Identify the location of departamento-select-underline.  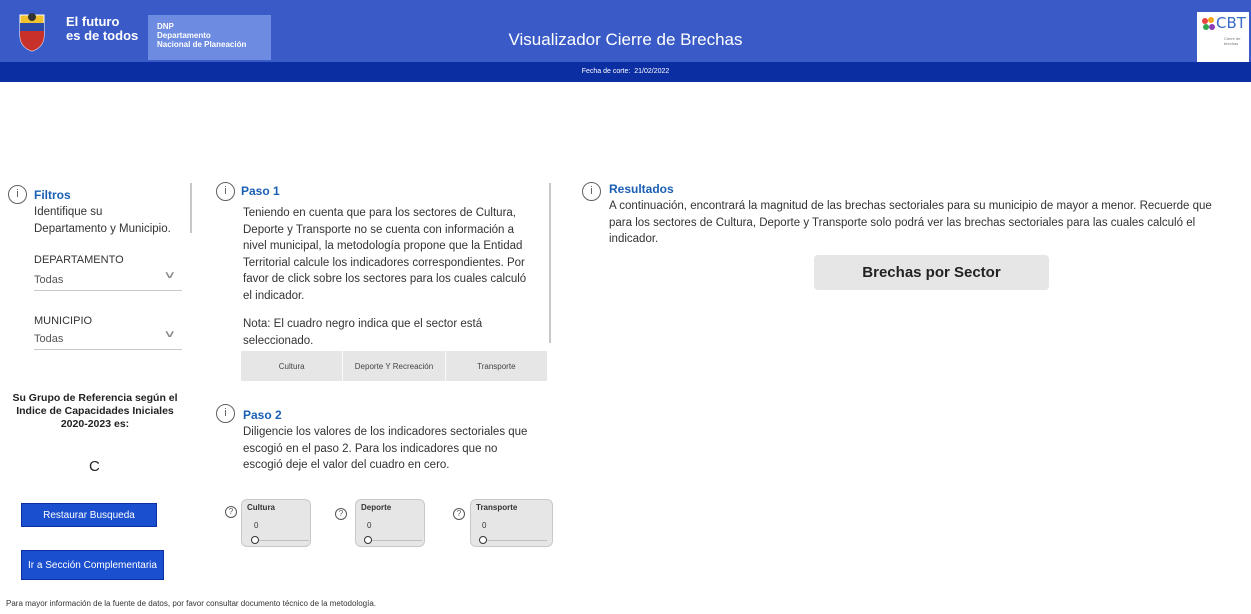
(108, 290).